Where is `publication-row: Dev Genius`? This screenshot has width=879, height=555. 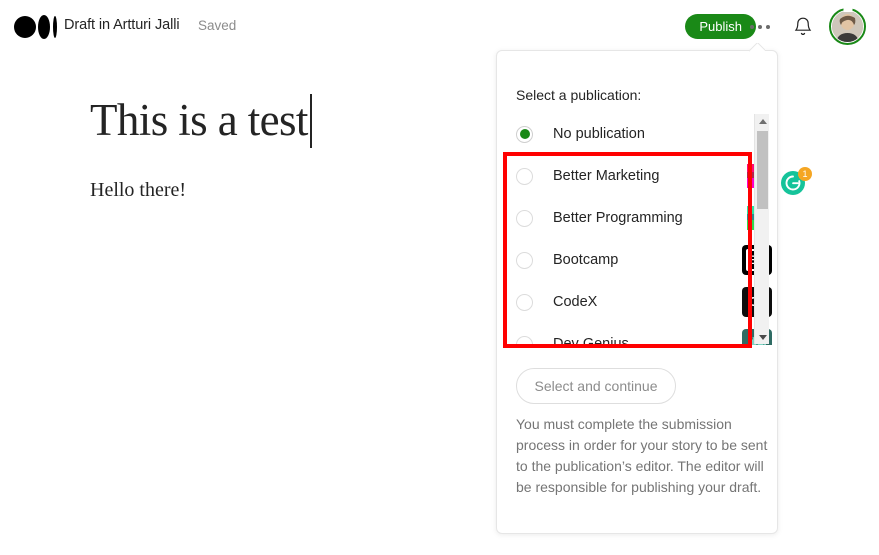 publication-row: Dev Genius is located at coordinates (635, 334).